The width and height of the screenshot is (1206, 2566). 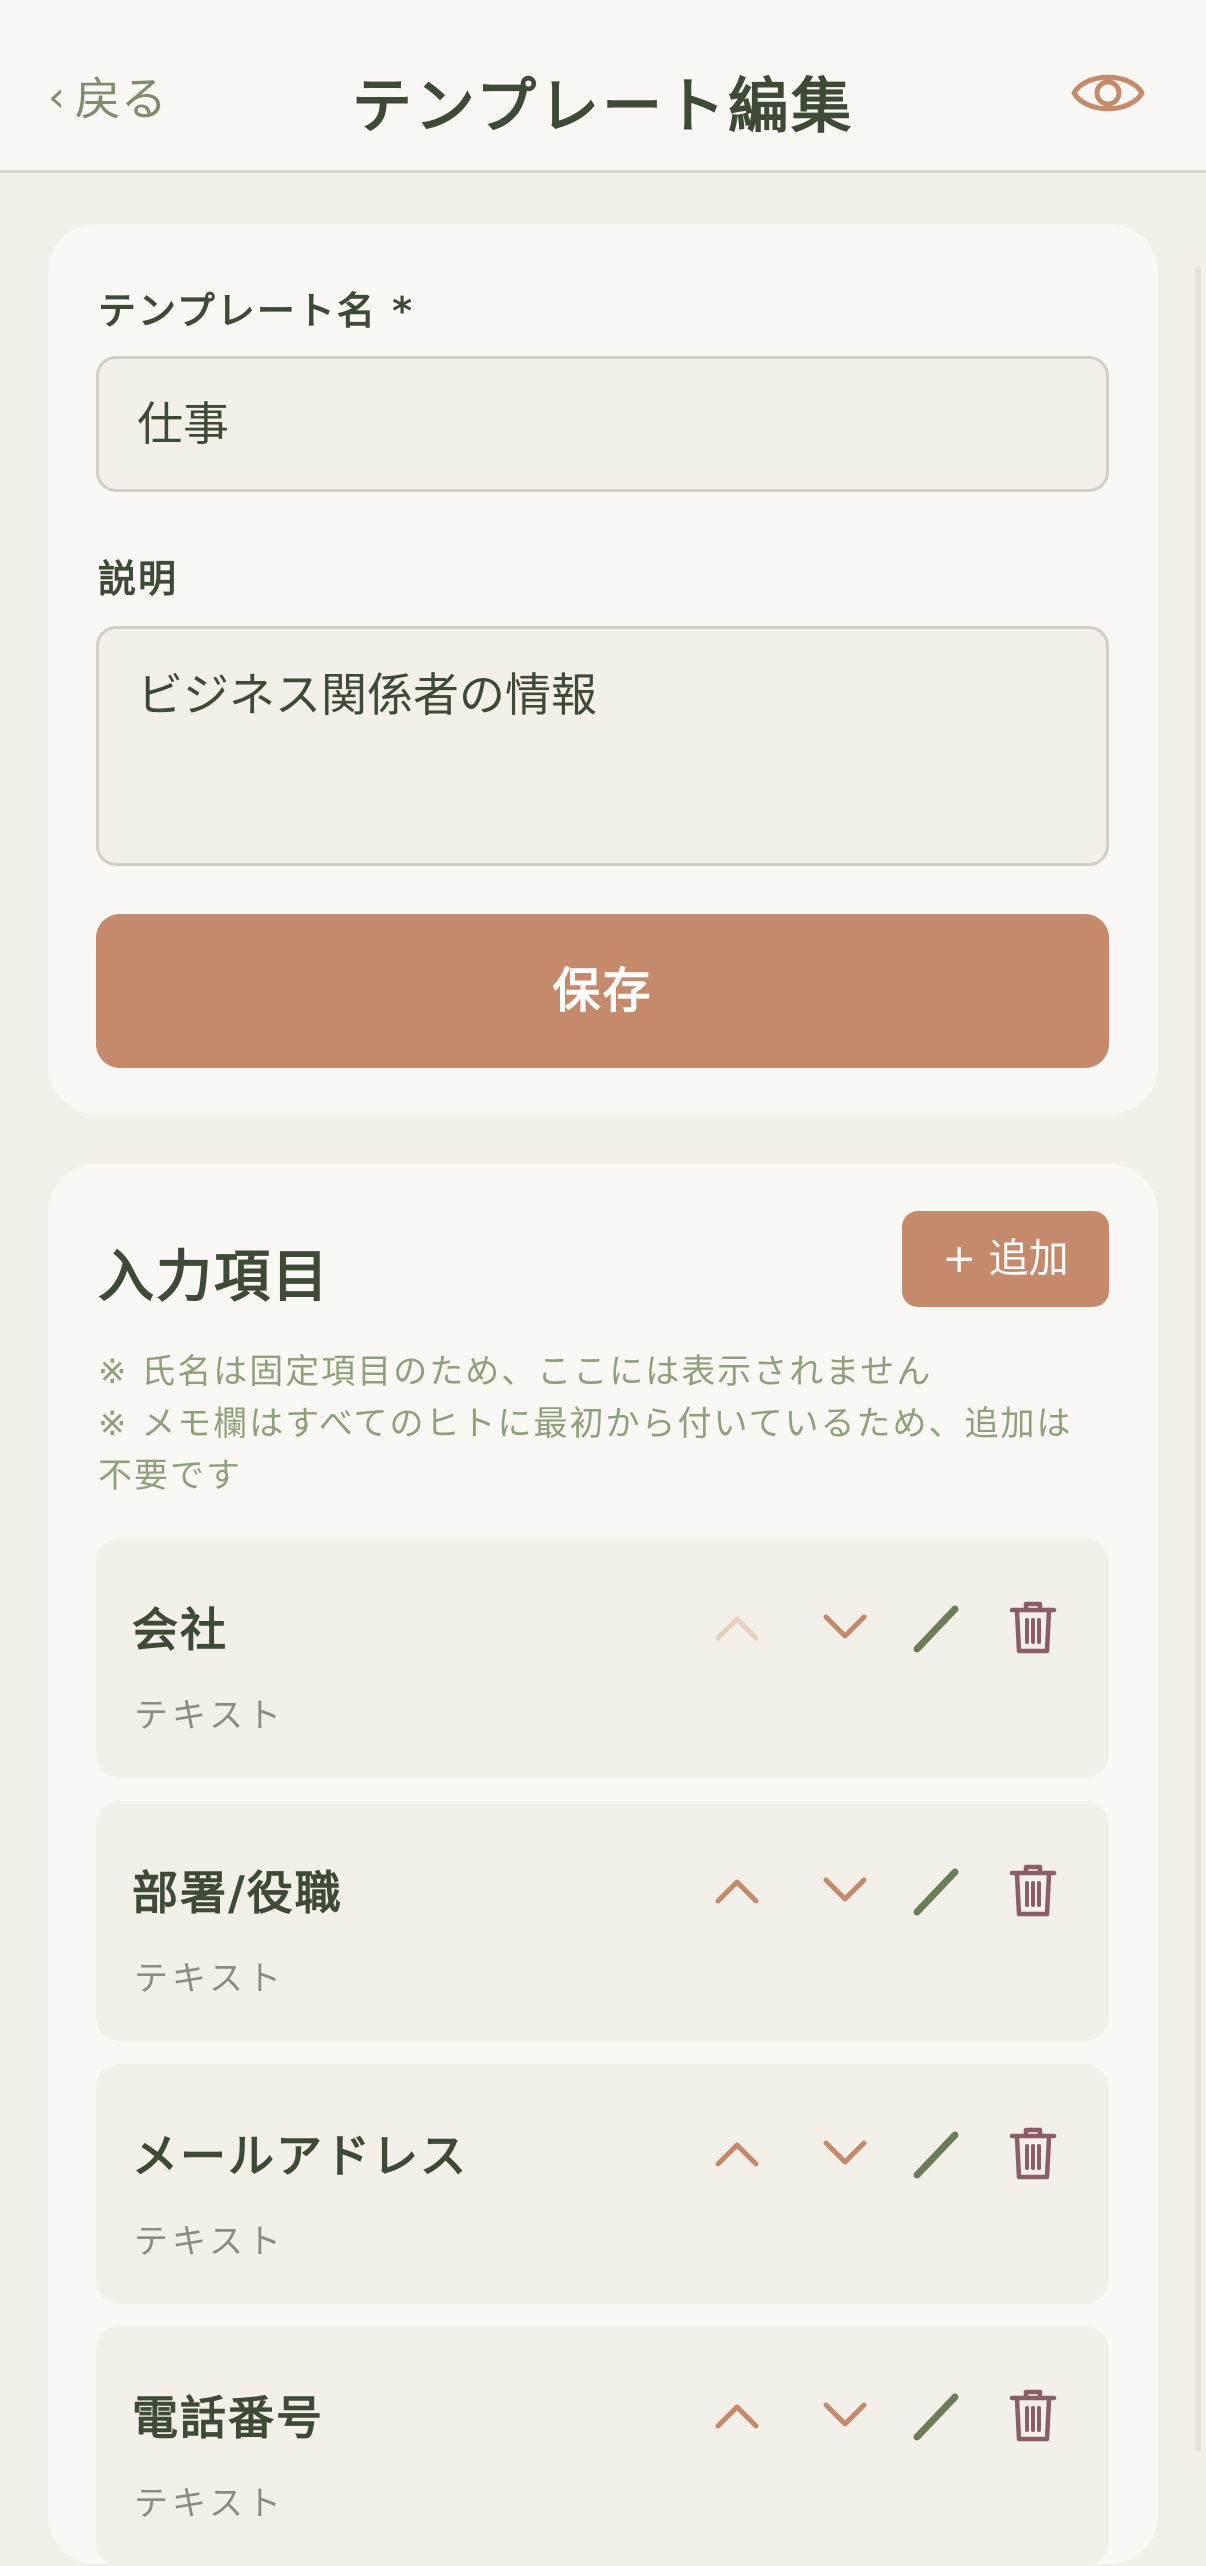 What do you see at coordinates (515, 1372) in the screenshot?
I see `note-text: ※ 氏名は固定項目のため、ここには表示されません` at bounding box center [515, 1372].